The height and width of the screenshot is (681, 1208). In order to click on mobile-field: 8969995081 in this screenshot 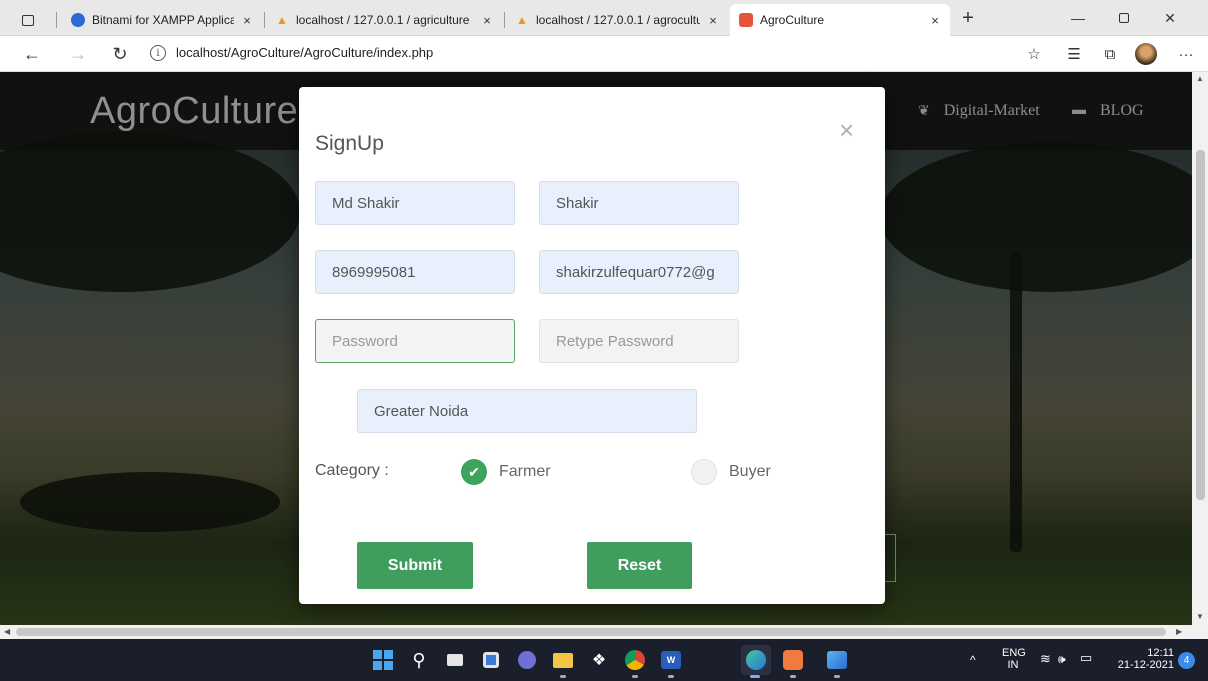, I will do `click(415, 272)`.